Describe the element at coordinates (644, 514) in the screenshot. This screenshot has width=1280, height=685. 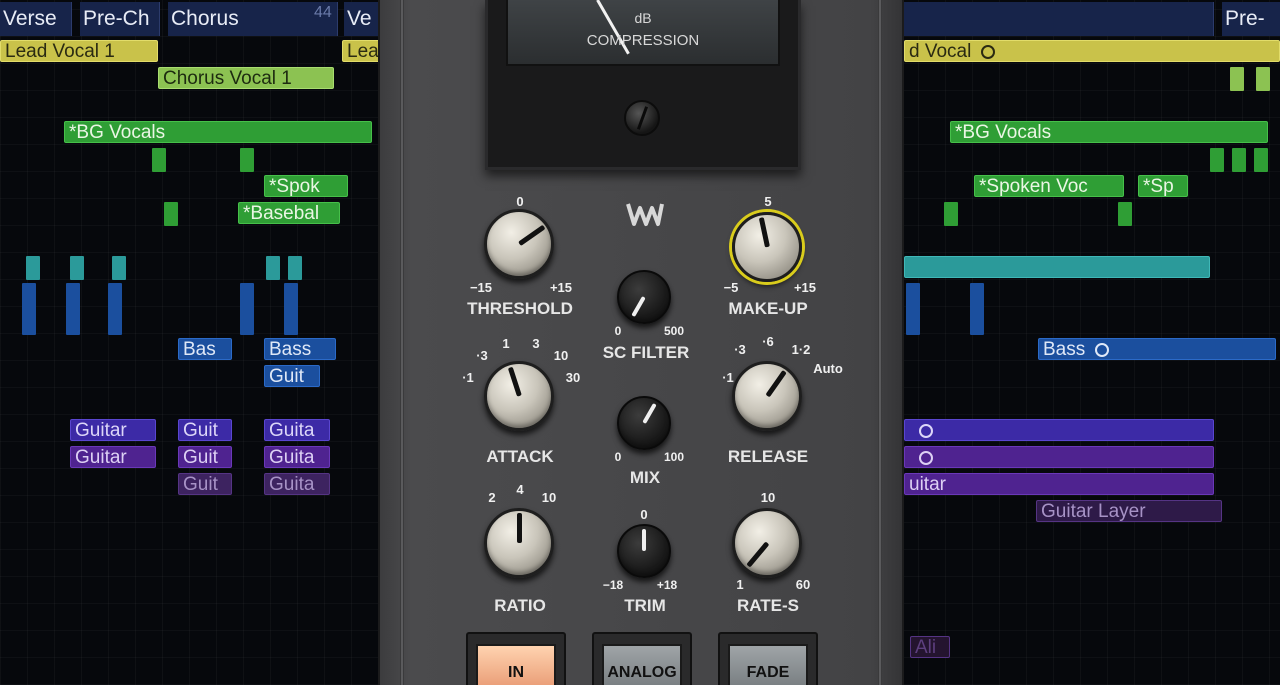
I see `trim-top-tick: 0` at that location.